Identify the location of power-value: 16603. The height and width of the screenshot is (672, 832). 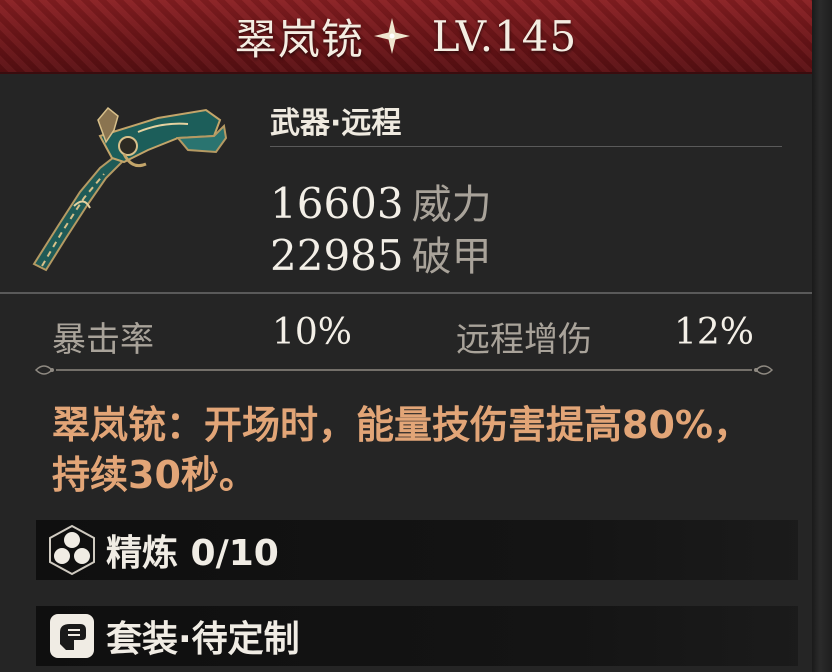
(337, 203).